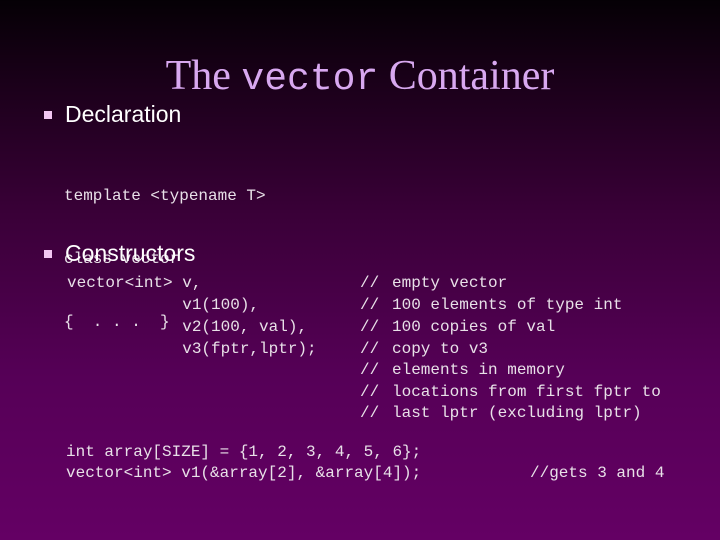 This screenshot has width=720, height=540. I want to click on code-line: template <typename T>, so click(165, 196).